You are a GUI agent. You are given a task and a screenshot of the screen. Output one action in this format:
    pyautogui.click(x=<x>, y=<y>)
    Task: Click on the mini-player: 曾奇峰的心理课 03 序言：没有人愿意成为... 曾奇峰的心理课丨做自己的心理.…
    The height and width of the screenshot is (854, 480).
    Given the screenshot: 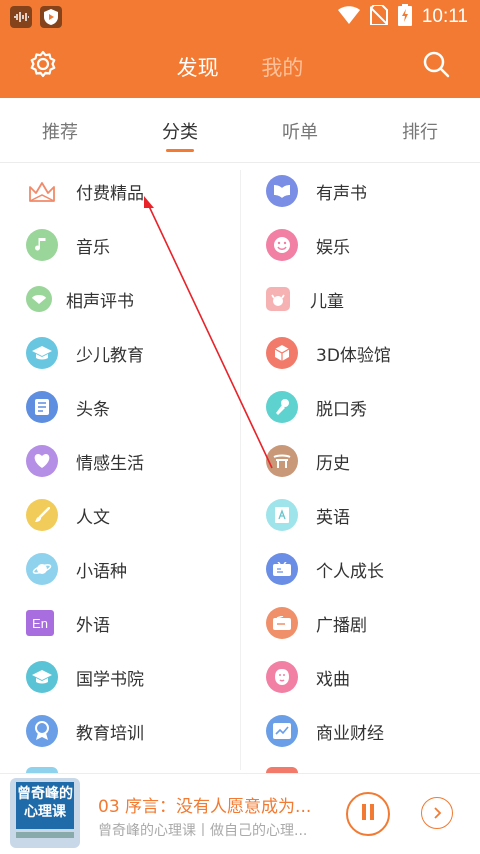 What is the action you would take?
    pyautogui.click(x=240, y=813)
    